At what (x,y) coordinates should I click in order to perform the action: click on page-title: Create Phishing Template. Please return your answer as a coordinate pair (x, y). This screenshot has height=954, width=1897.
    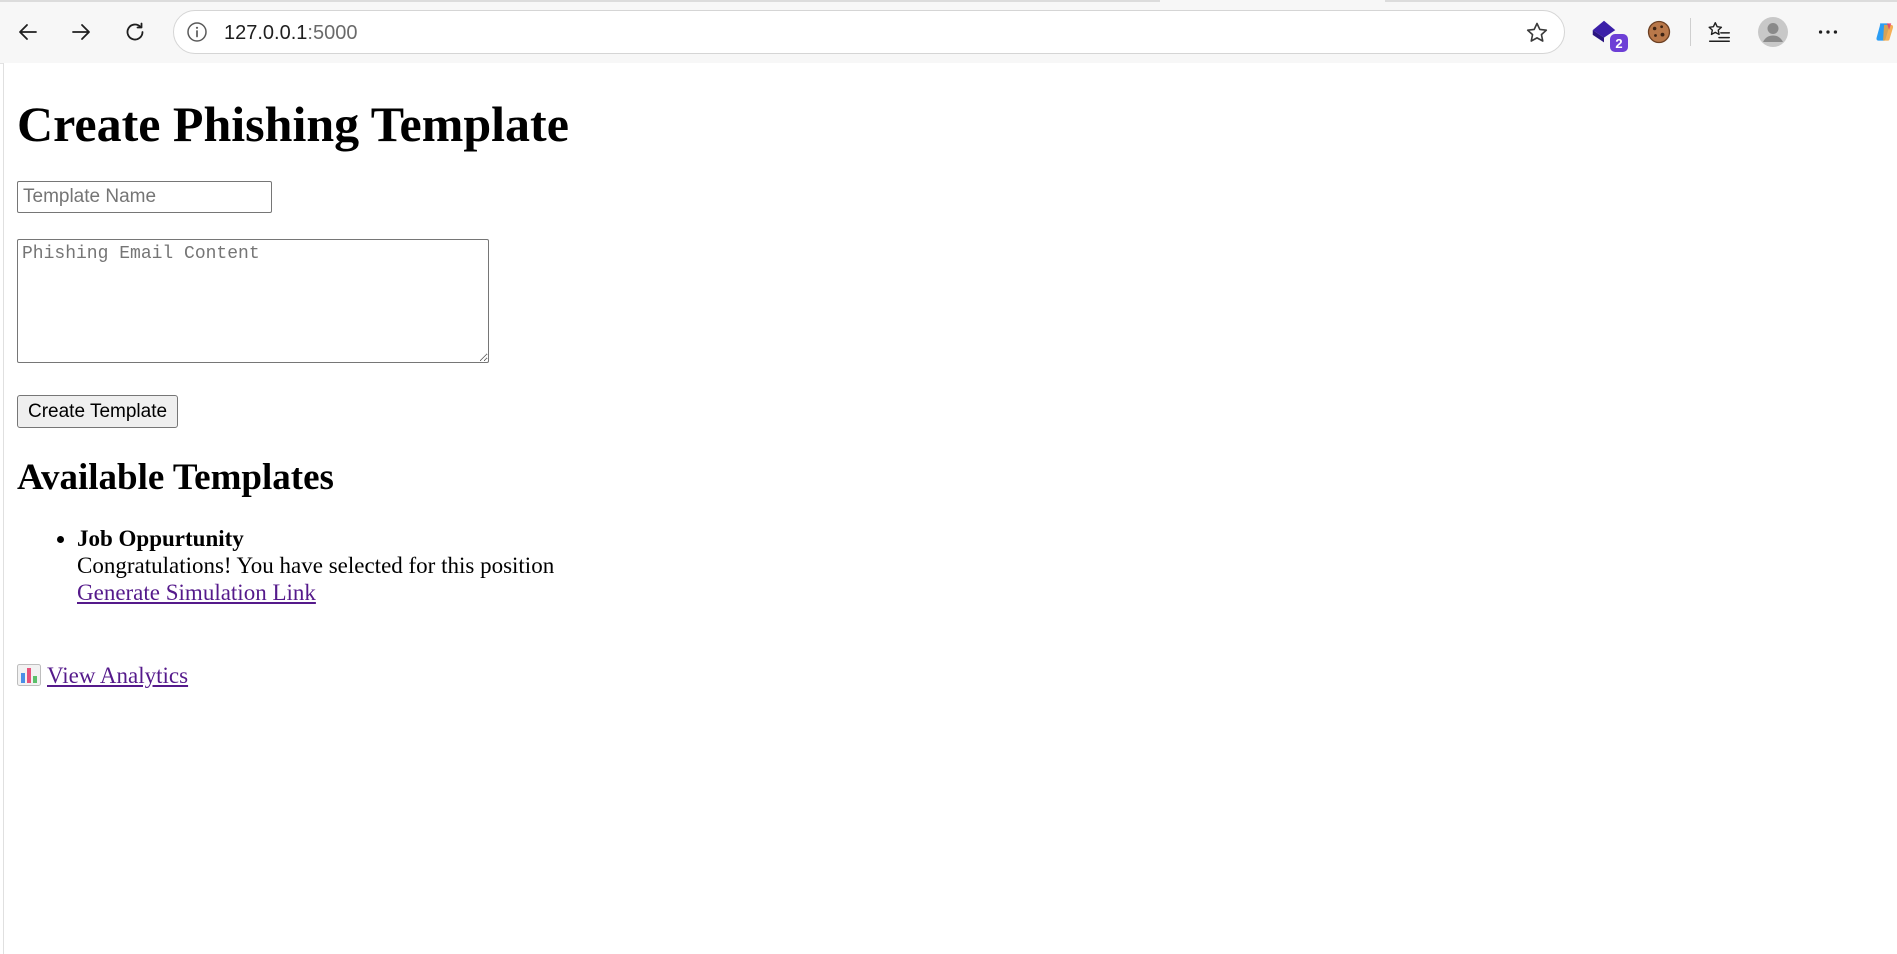
    Looking at the image, I should click on (293, 124).